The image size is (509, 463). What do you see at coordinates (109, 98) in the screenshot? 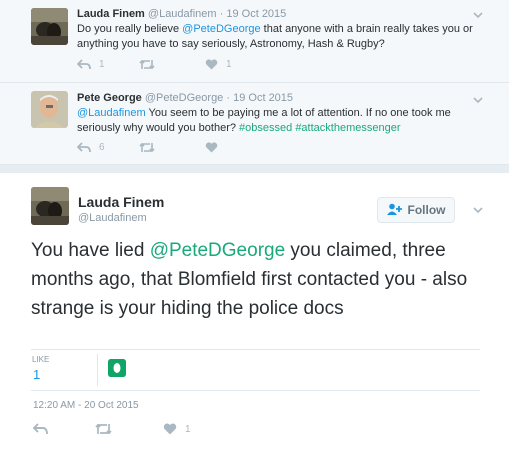
I see `author-name: Pete George` at bounding box center [109, 98].